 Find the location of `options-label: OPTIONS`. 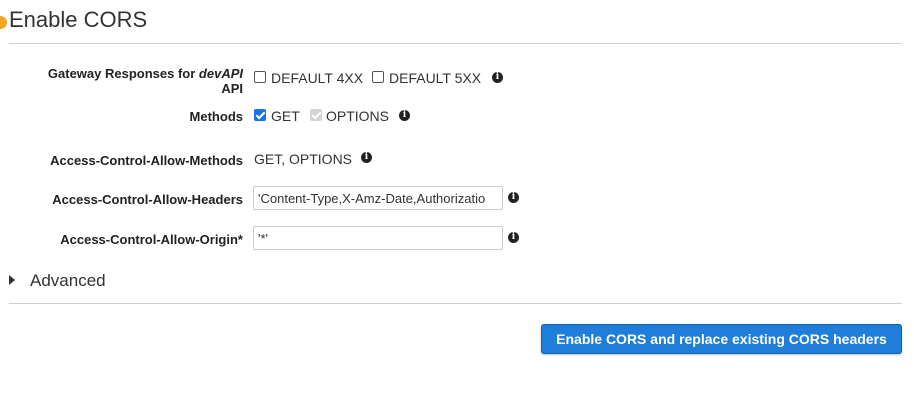

options-label: OPTIONS is located at coordinates (358, 116).